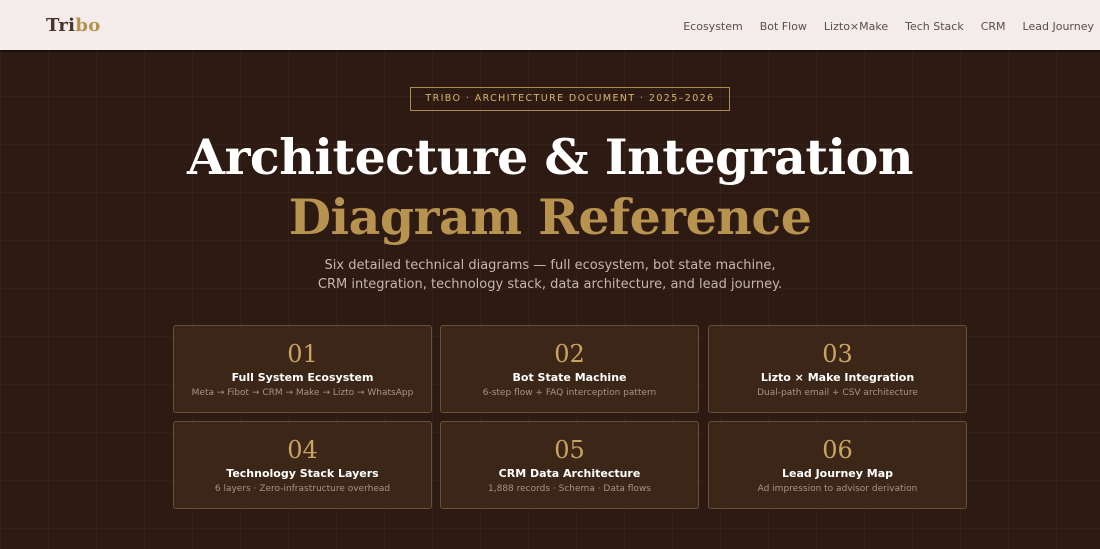 The width and height of the screenshot is (1100, 549). Describe the element at coordinates (569, 450) in the screenshot. I see `card-number: 05` at that location.